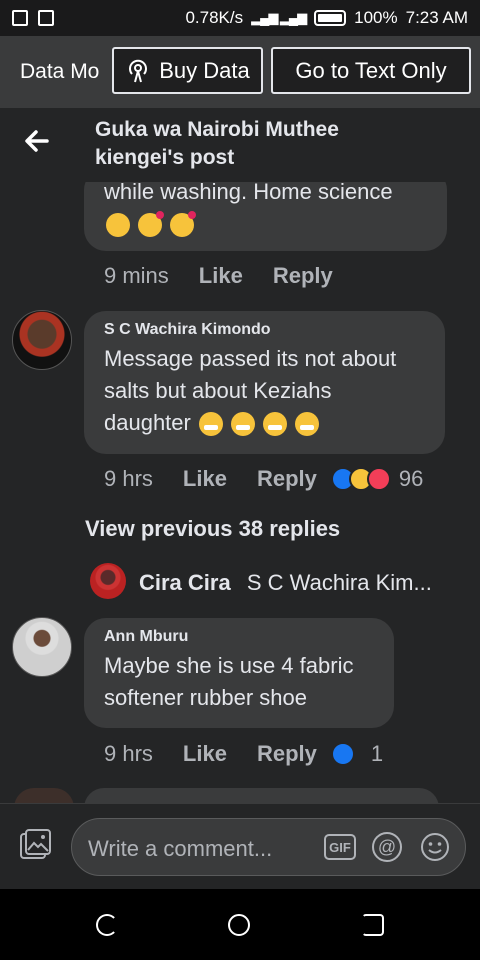 This screenshot has height=960, width=480. I want to click on comment-author: Ann Mburu, so click(239, 637).